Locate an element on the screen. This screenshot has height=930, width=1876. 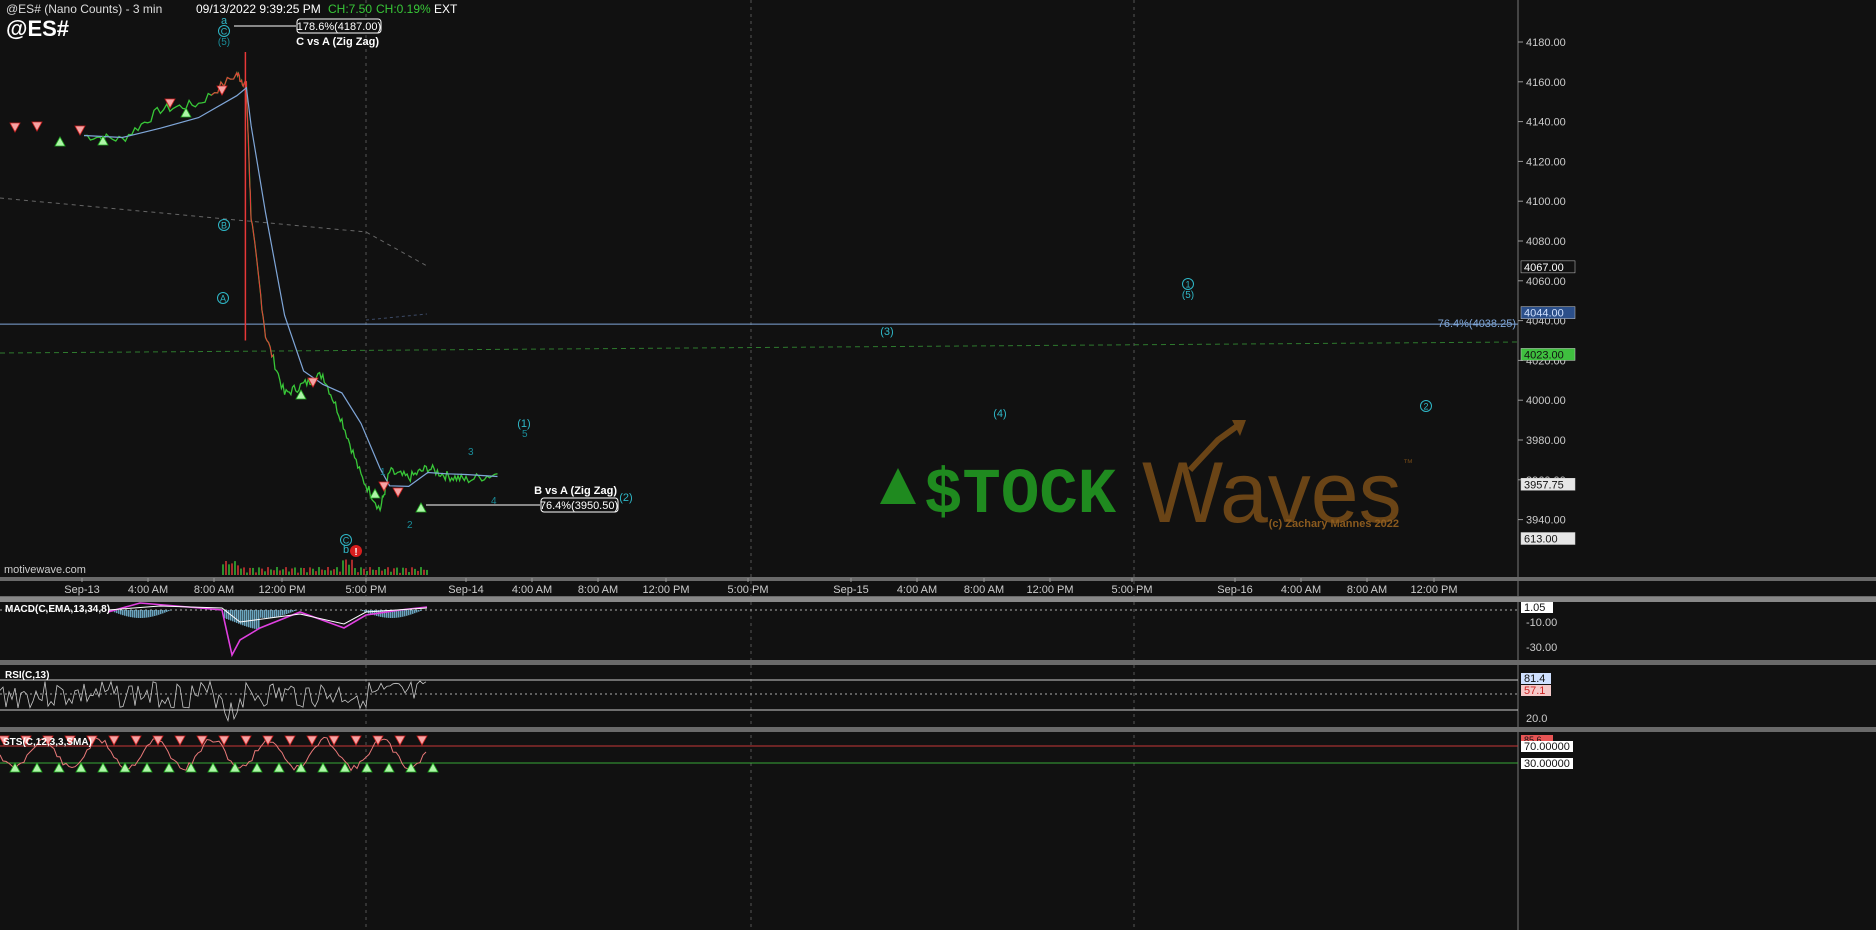
x-tick-label: Sep-13 is located at coordinates (81, 590).